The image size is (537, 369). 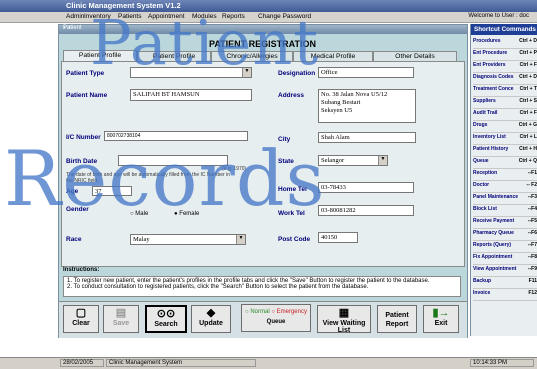 I want to click on address-line-3: Seksyen U5, so click(x=337, y=110).